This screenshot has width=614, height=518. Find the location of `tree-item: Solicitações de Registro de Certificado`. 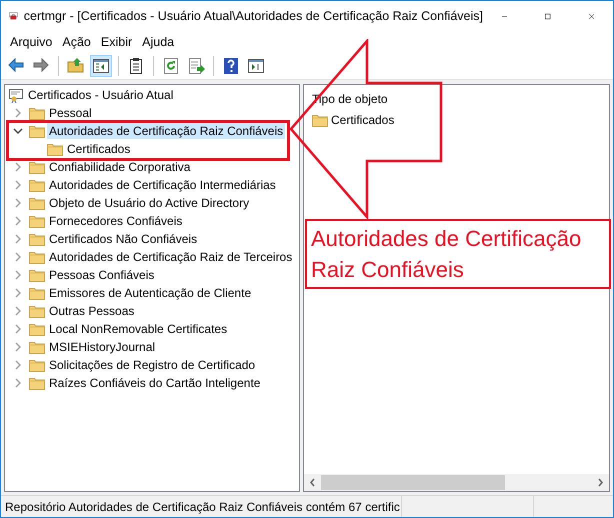

tree-item: Solicitações de Registro de Certificado is located at coordinates (152, 365).